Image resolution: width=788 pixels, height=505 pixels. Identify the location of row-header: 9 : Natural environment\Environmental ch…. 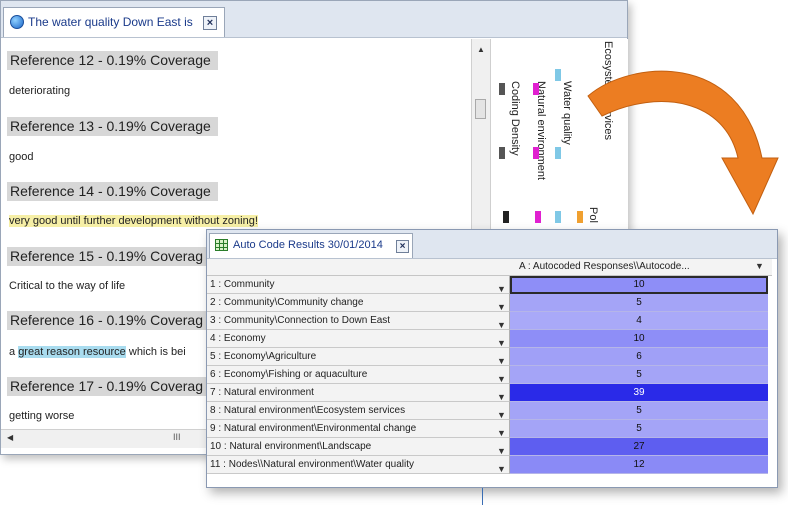
(358, 429).